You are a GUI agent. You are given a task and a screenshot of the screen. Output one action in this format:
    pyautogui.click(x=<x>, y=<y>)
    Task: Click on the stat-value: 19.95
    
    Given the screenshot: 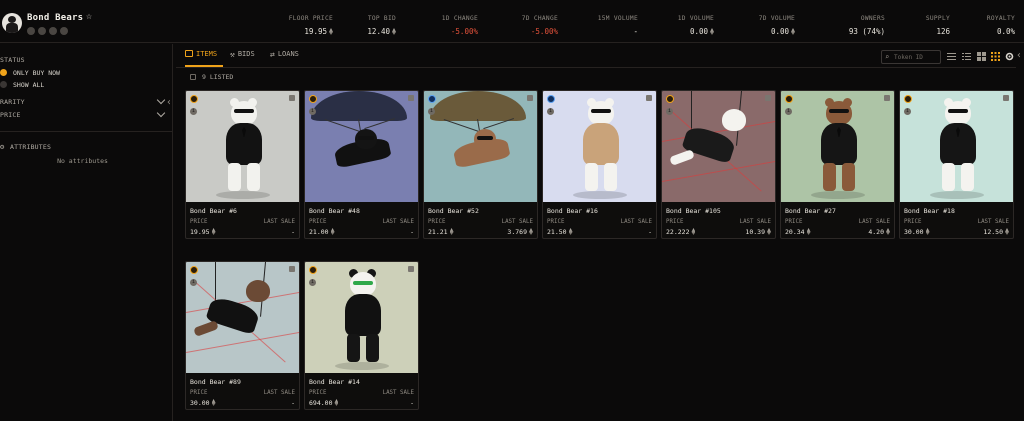 What is the action you would take?
    pyautogui.click(x=311, y=31)
    